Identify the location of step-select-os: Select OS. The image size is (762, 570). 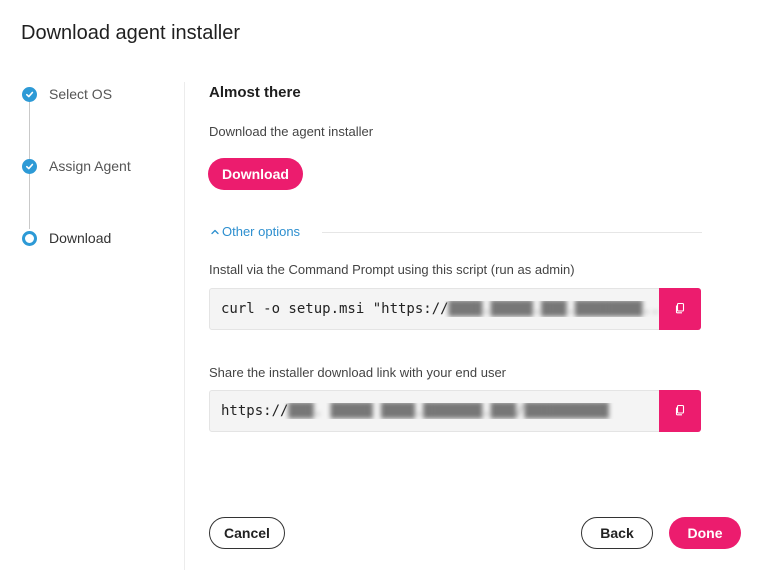
(67, 94).